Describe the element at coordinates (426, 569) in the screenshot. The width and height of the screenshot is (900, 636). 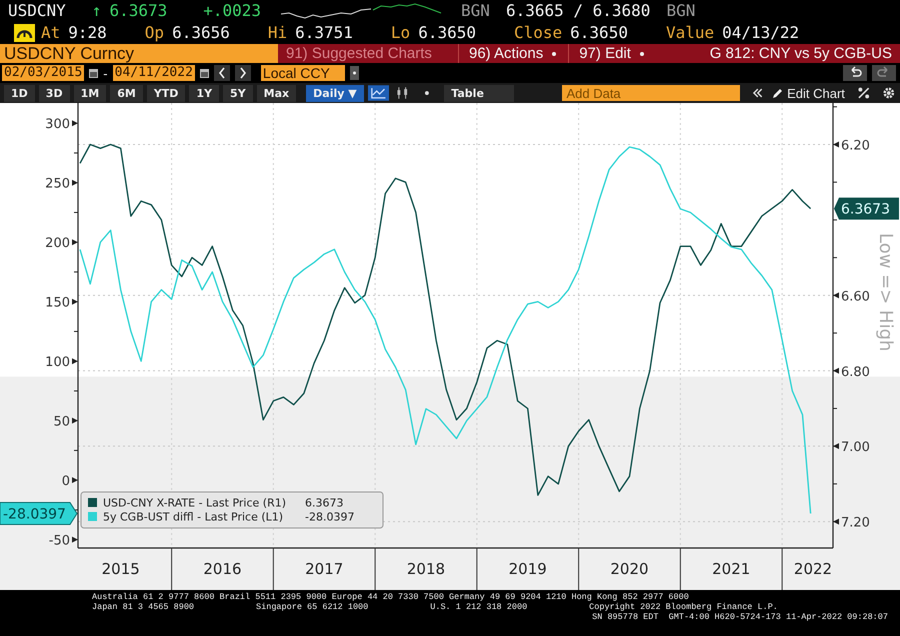
I see `year-label: 2018` at that location.